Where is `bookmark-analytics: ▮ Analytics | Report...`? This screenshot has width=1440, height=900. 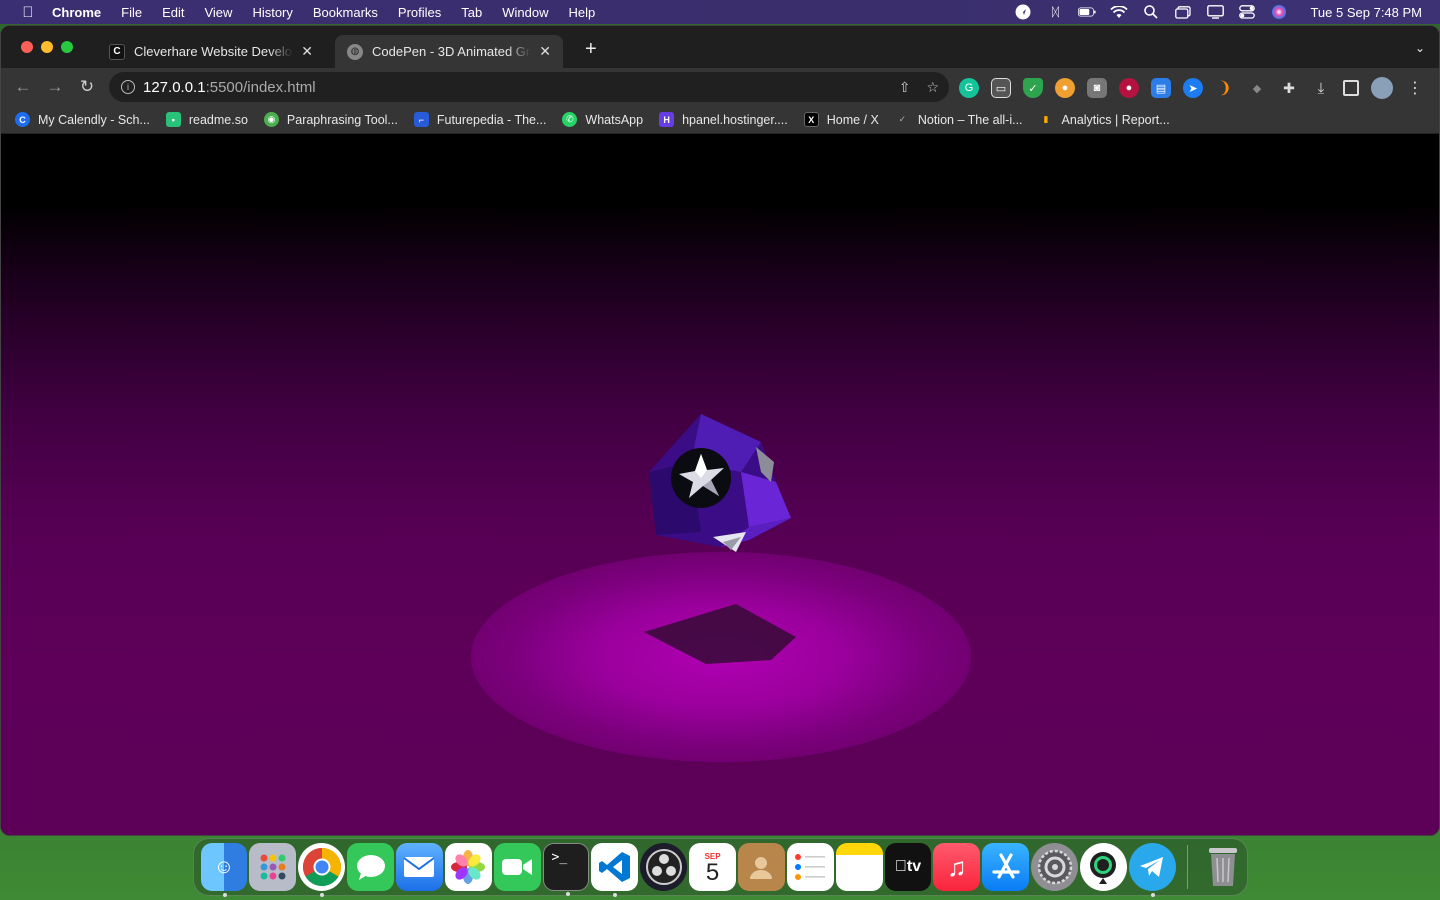 bookmark-analytics: ▮ Analytics | Report... is located at coordinates (1104, 119).